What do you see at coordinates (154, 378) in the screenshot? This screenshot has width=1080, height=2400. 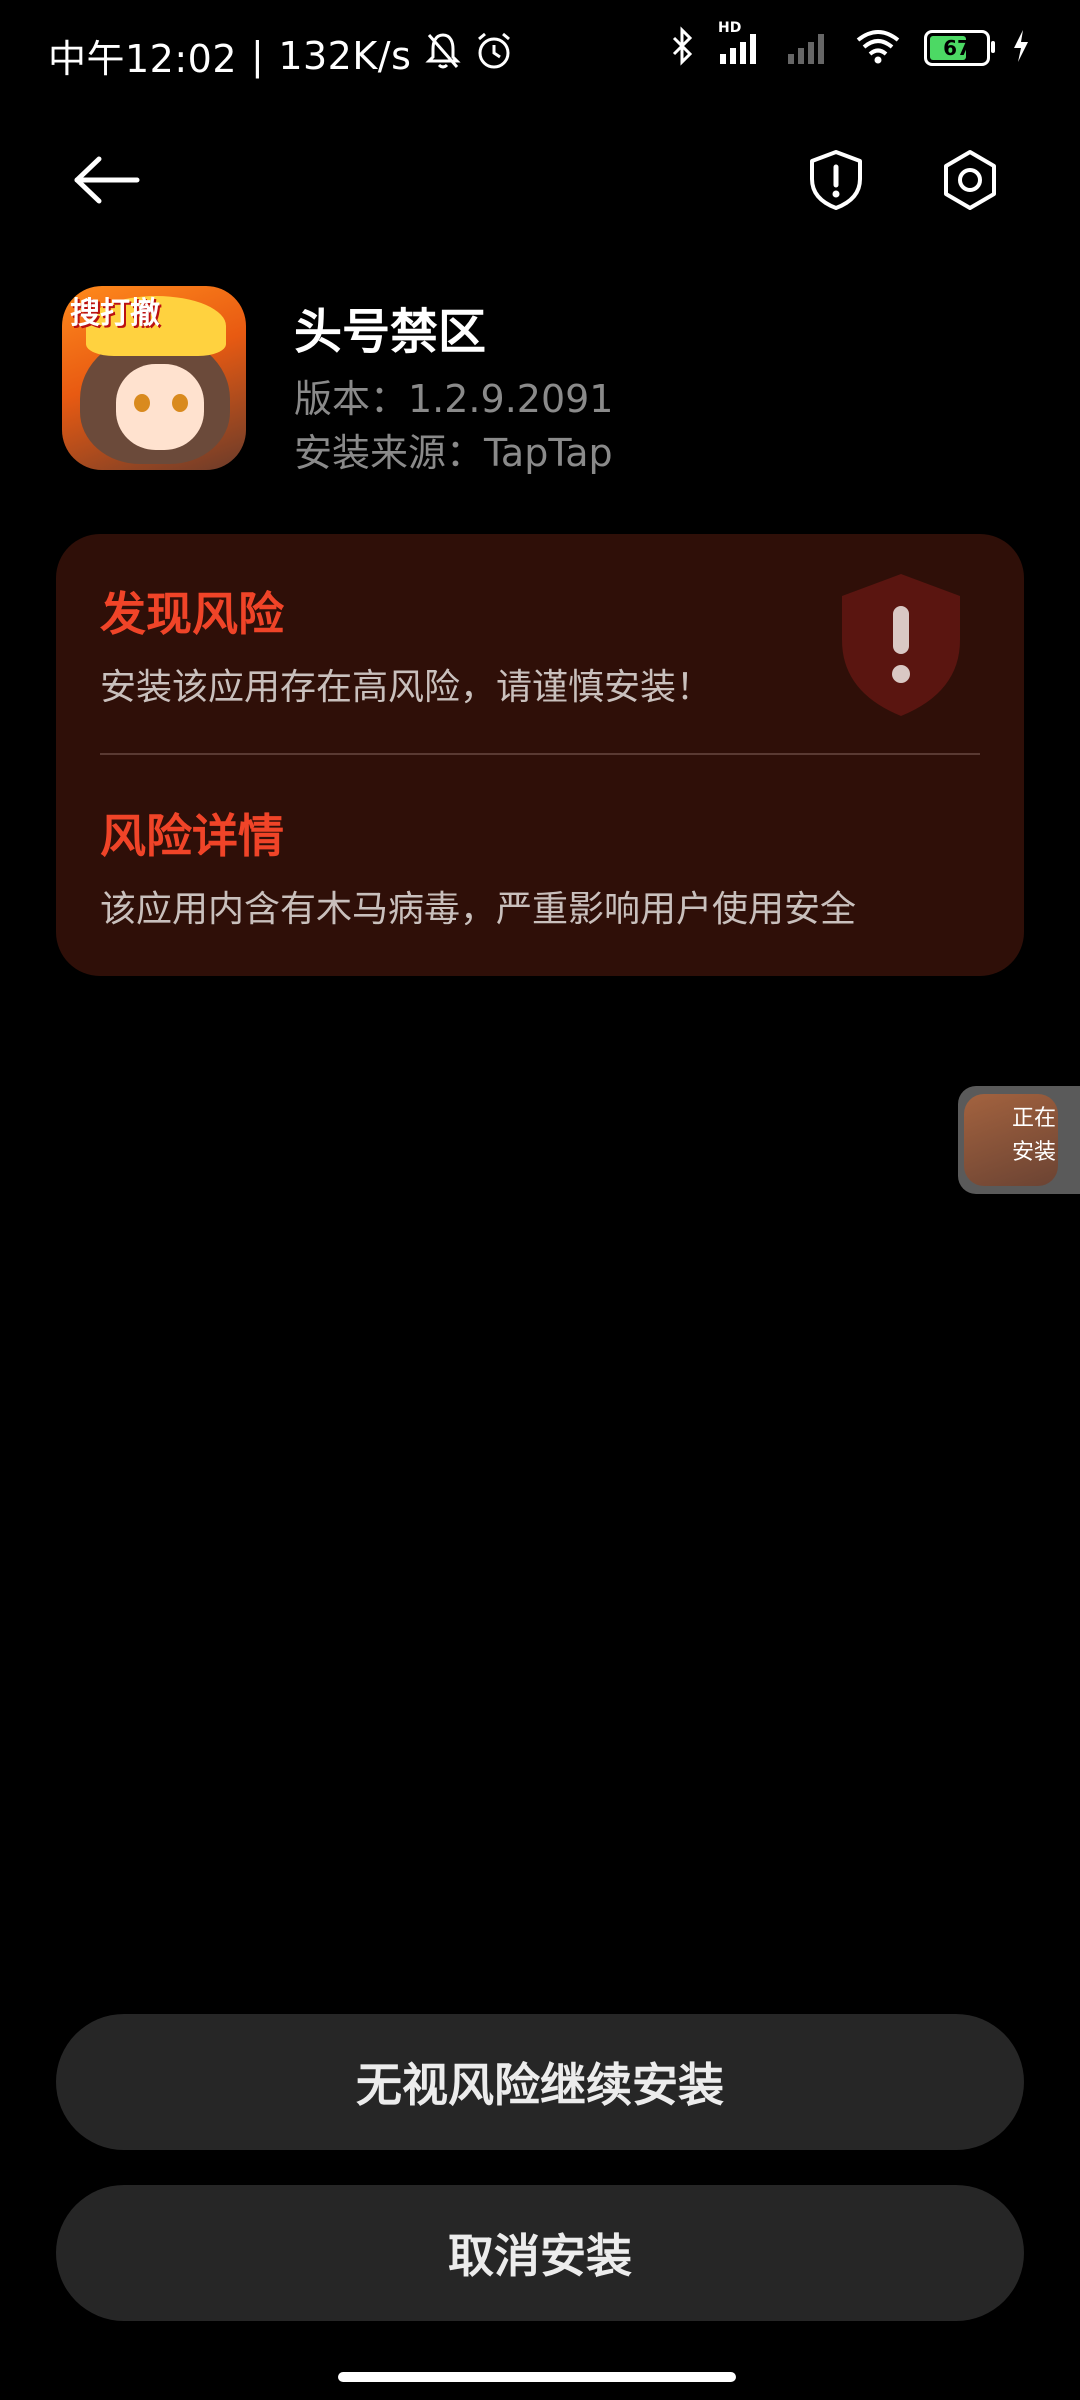 I see `app-icon: 搜打撤` at bounding box center [154, 378].